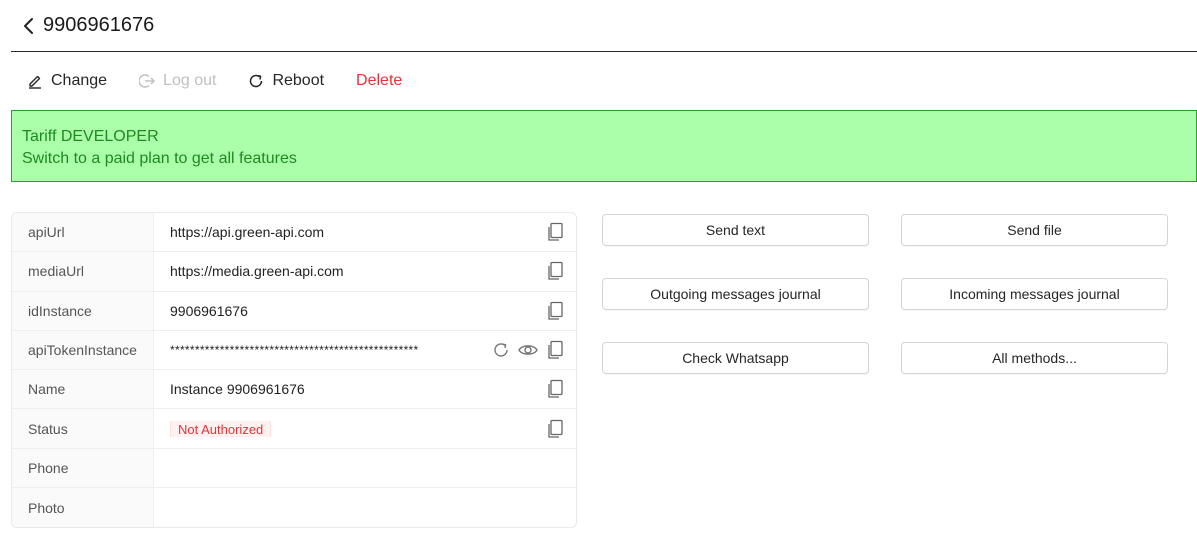 The image size is (1197, 545). What do you see at coordinates (735, 294) in the screenshot?
I see `outgoing-journal-button: Outgoing messages journal` at bounding box center [735, 294].